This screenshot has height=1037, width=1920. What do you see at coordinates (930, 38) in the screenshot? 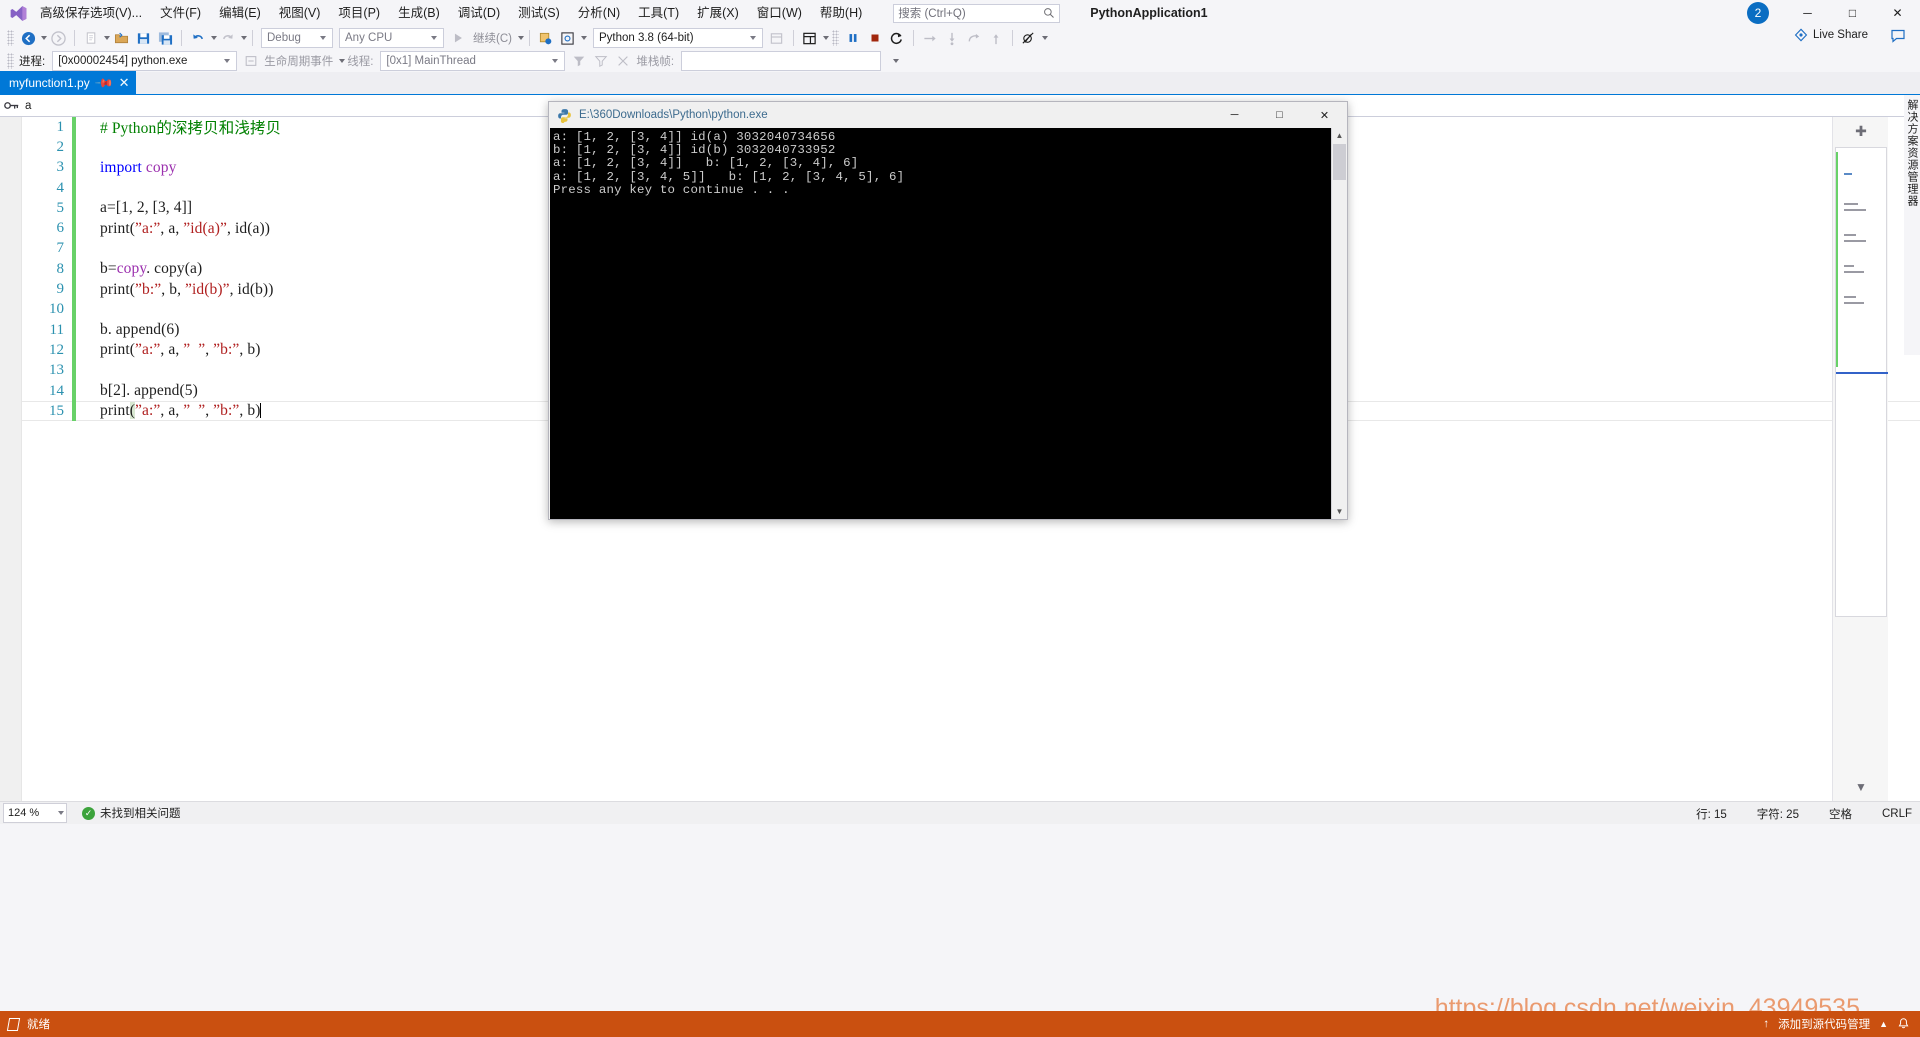
I see `step-over-button` at bounding box center [930, 38].